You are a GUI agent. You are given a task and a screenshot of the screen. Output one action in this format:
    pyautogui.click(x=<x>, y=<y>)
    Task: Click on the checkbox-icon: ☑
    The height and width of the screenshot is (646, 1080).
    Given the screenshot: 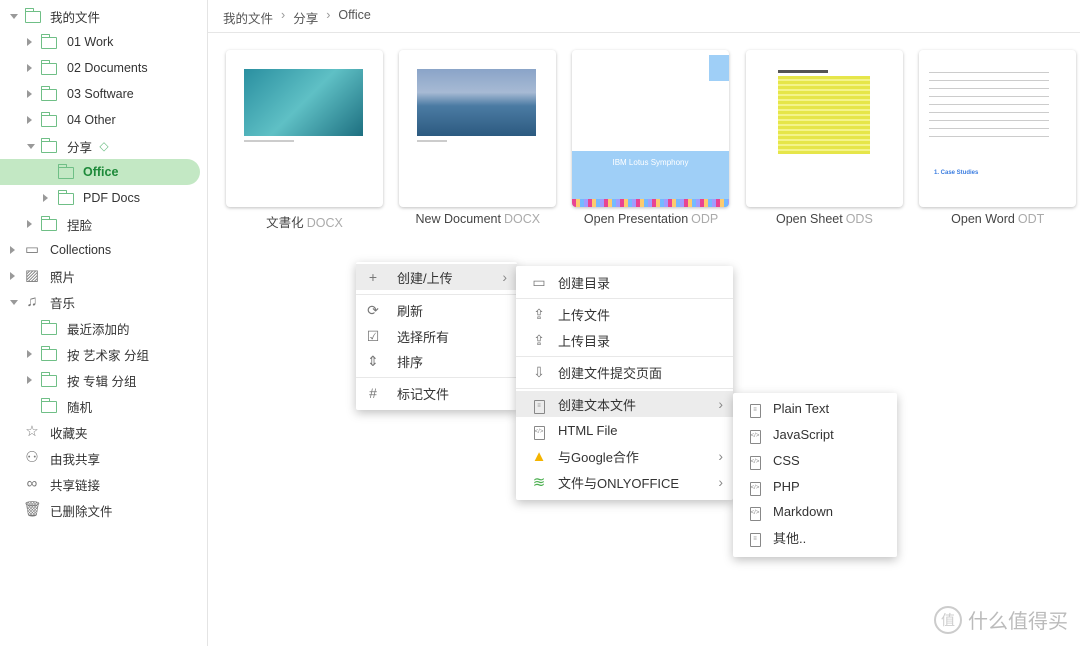 What is the action you would take?
    pyautogui.click(x=373, y=335)
    